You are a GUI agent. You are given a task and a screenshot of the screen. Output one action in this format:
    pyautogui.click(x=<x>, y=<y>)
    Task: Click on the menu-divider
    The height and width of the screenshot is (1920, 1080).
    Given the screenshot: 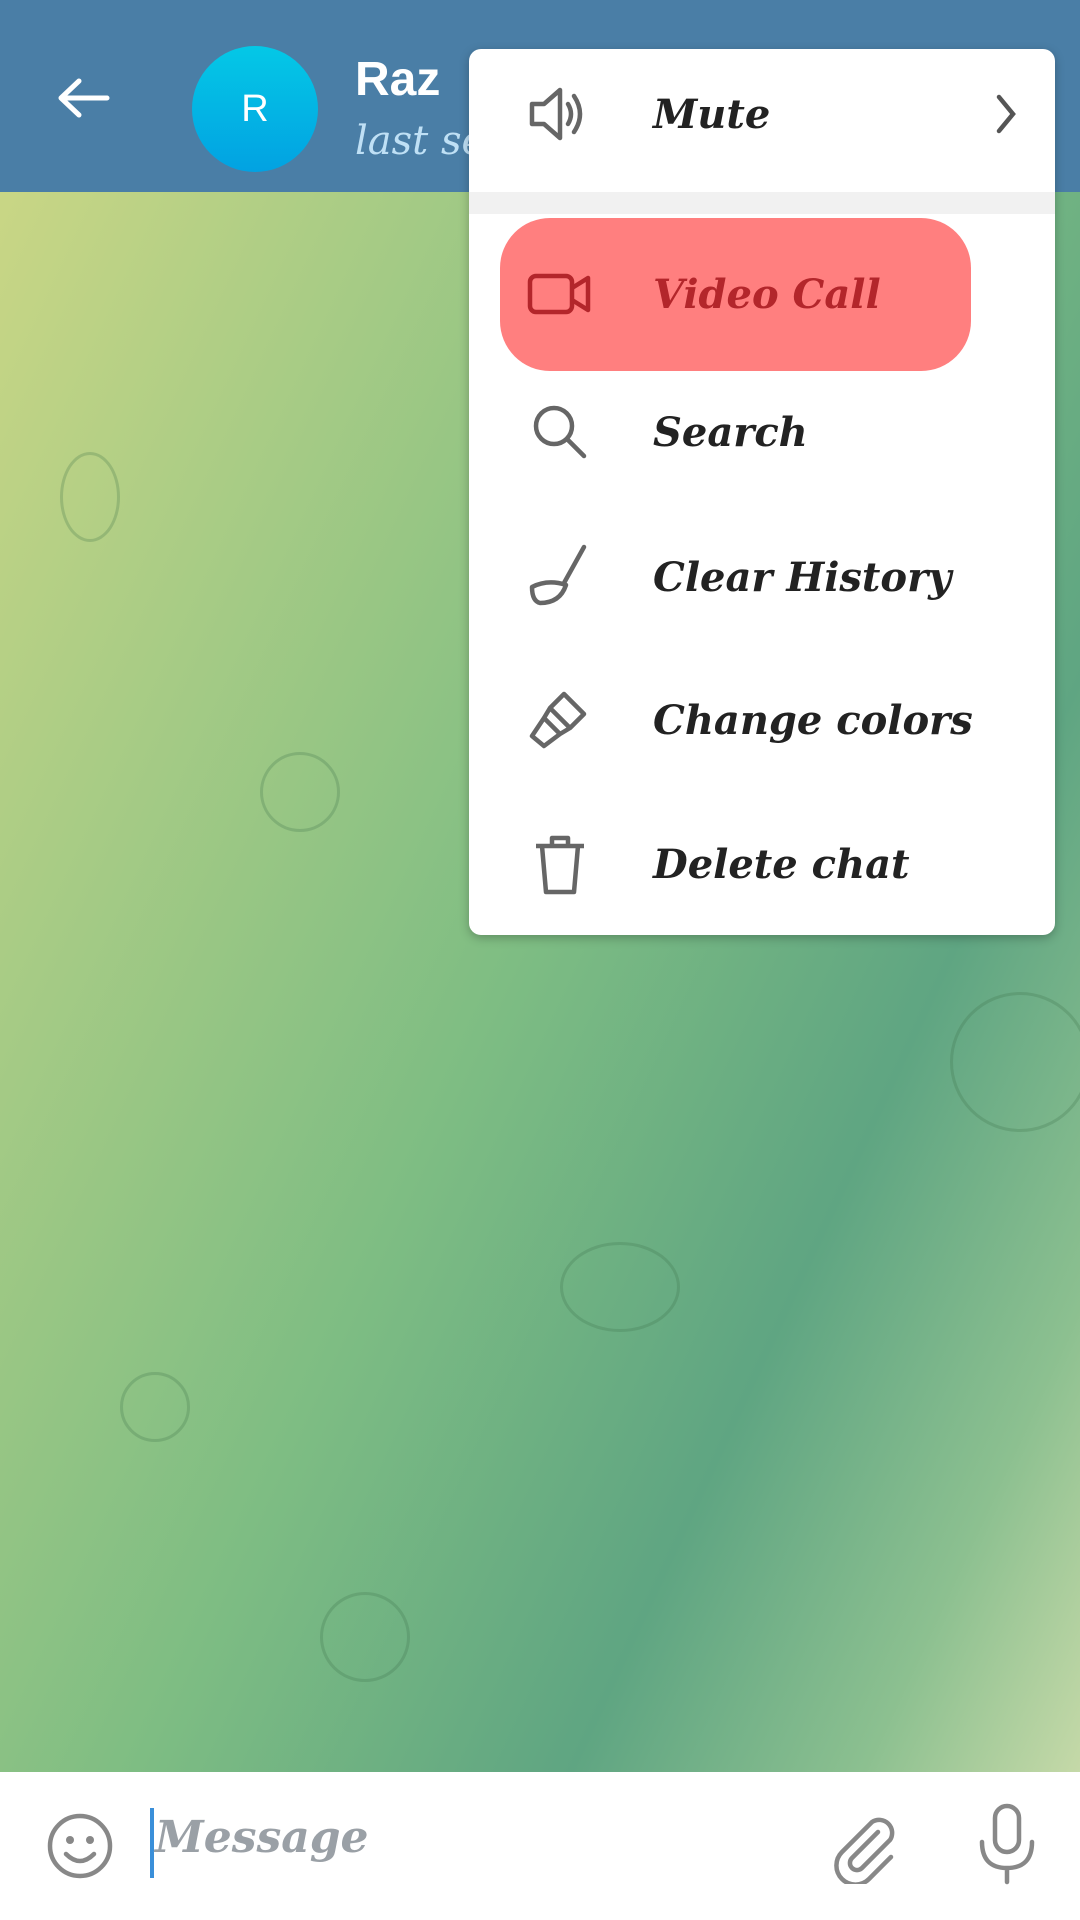 What is the action you would take?
    pyautogui.click(x=762, y=203)
    